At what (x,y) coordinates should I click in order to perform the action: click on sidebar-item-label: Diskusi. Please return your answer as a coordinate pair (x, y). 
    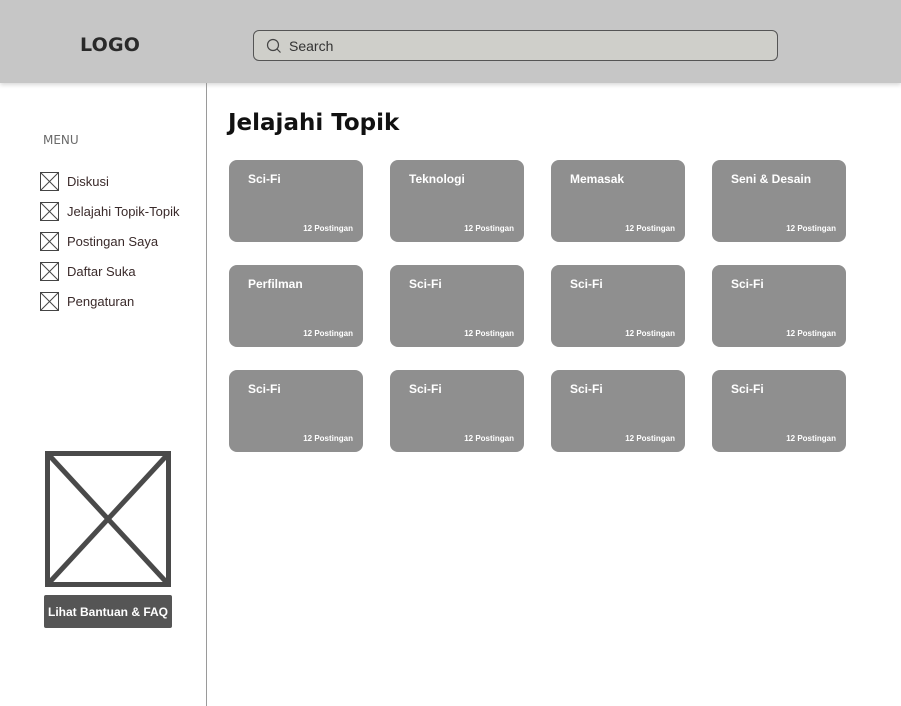
    Looking at the image, I should click on (88, 181).